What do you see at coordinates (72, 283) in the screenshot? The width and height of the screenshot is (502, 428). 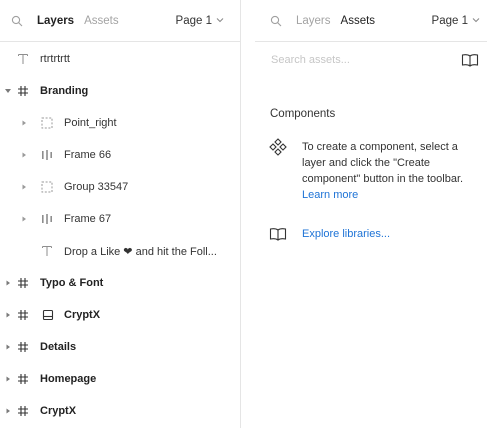 I see `layer-label: Typo & Font` at bounding box center [72, 283].